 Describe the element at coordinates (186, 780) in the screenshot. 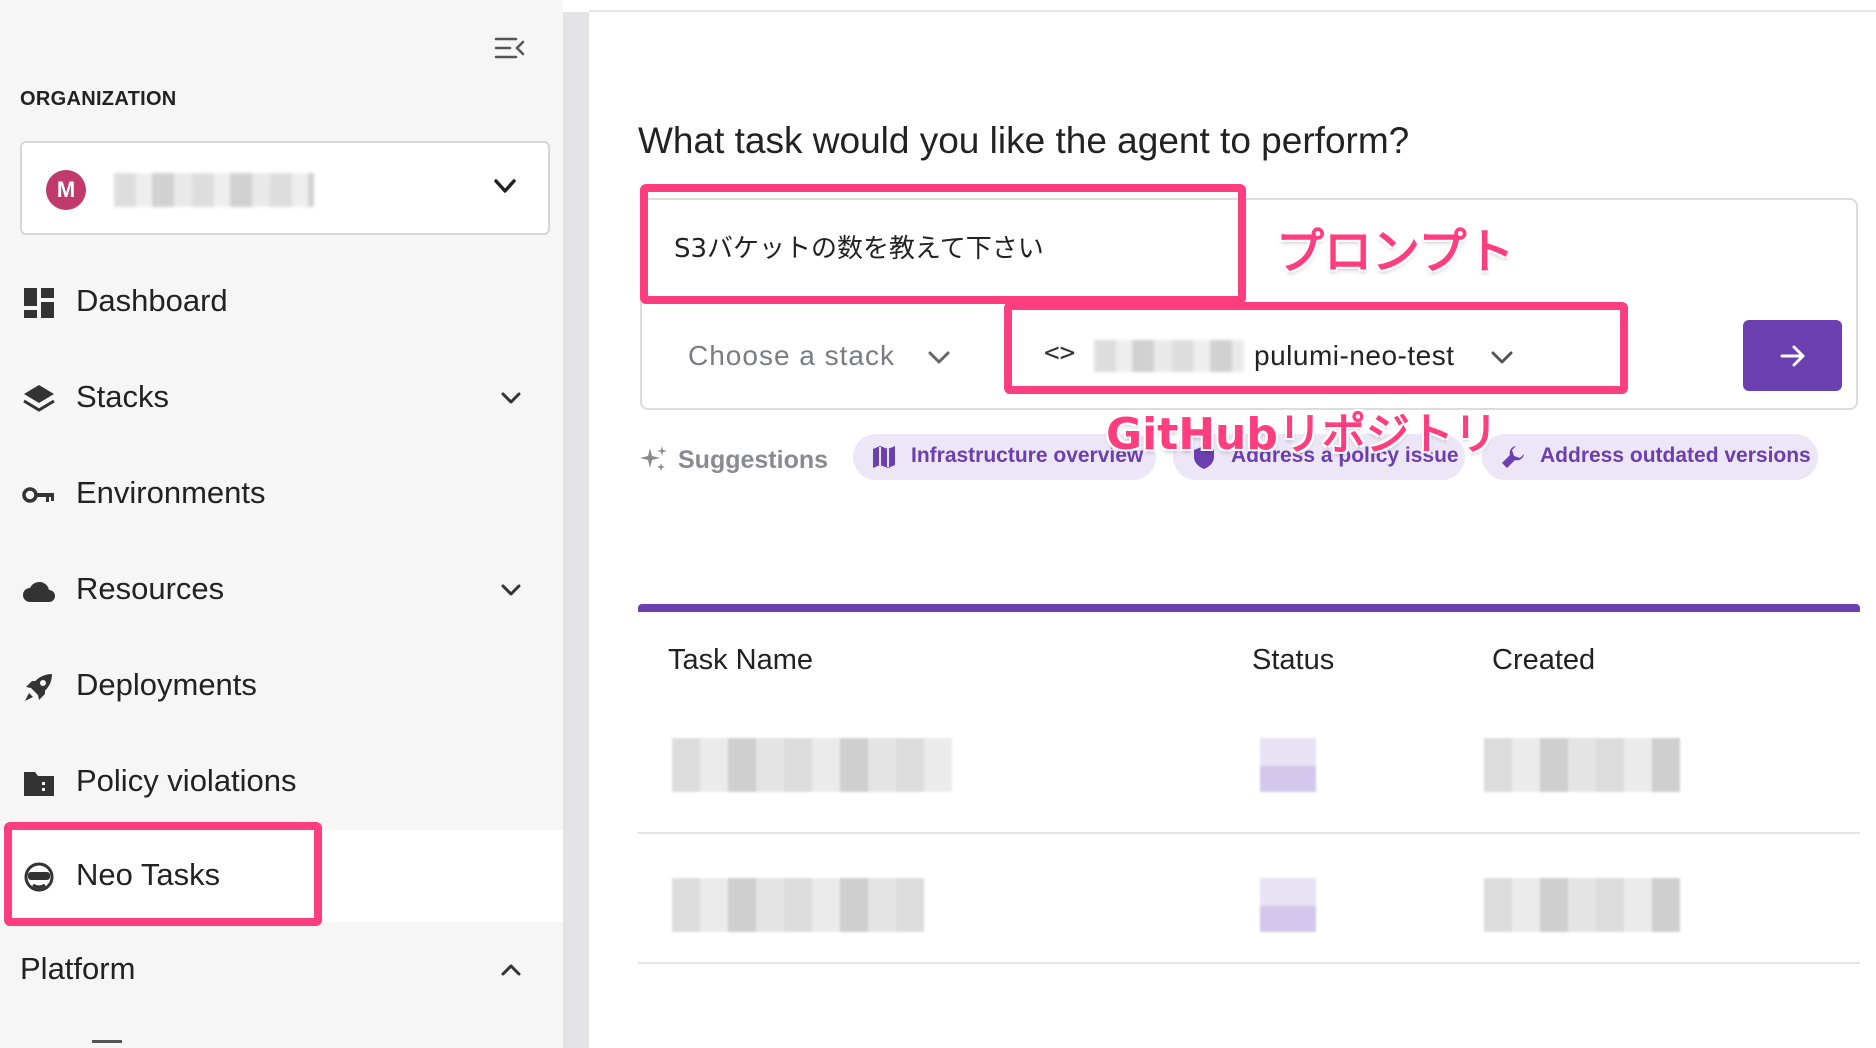

I see `sidebar-item-label: Policy violations` at that location.